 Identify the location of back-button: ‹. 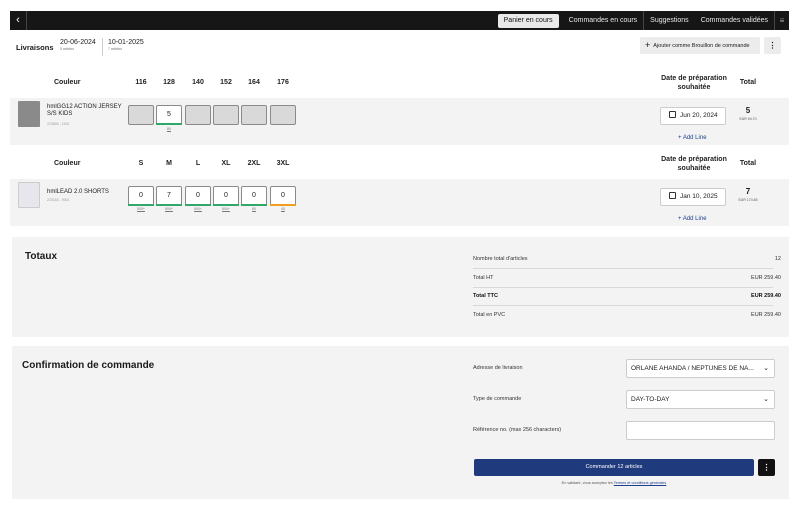
(18, 20).